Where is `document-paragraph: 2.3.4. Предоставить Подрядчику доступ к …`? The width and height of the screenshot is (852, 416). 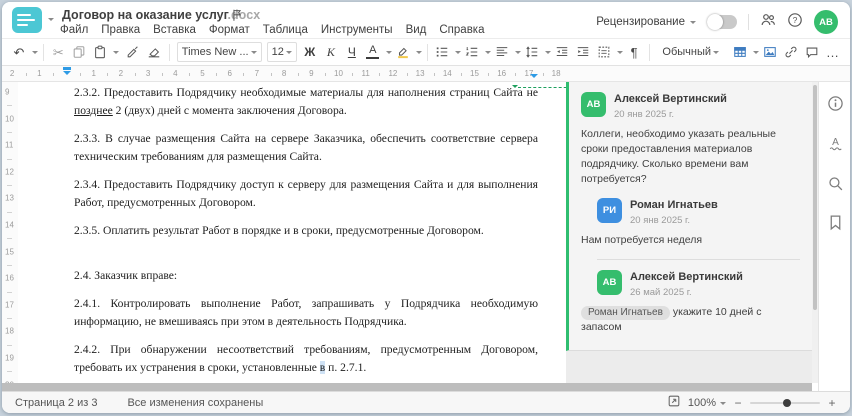
document-paragraph: 2.3.4. Предоставить Подрядчику доступ к … is located at coordinates (306, 193).